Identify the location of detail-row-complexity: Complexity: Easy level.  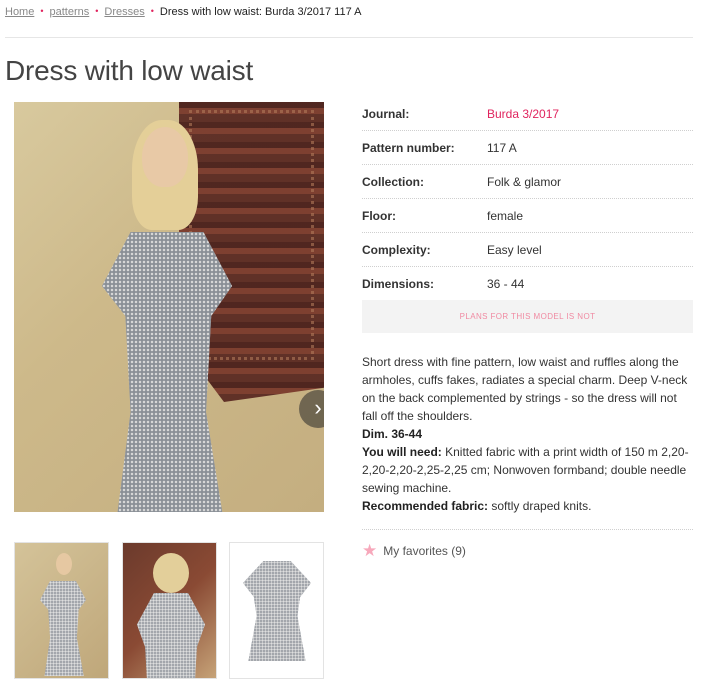
(527, 250).